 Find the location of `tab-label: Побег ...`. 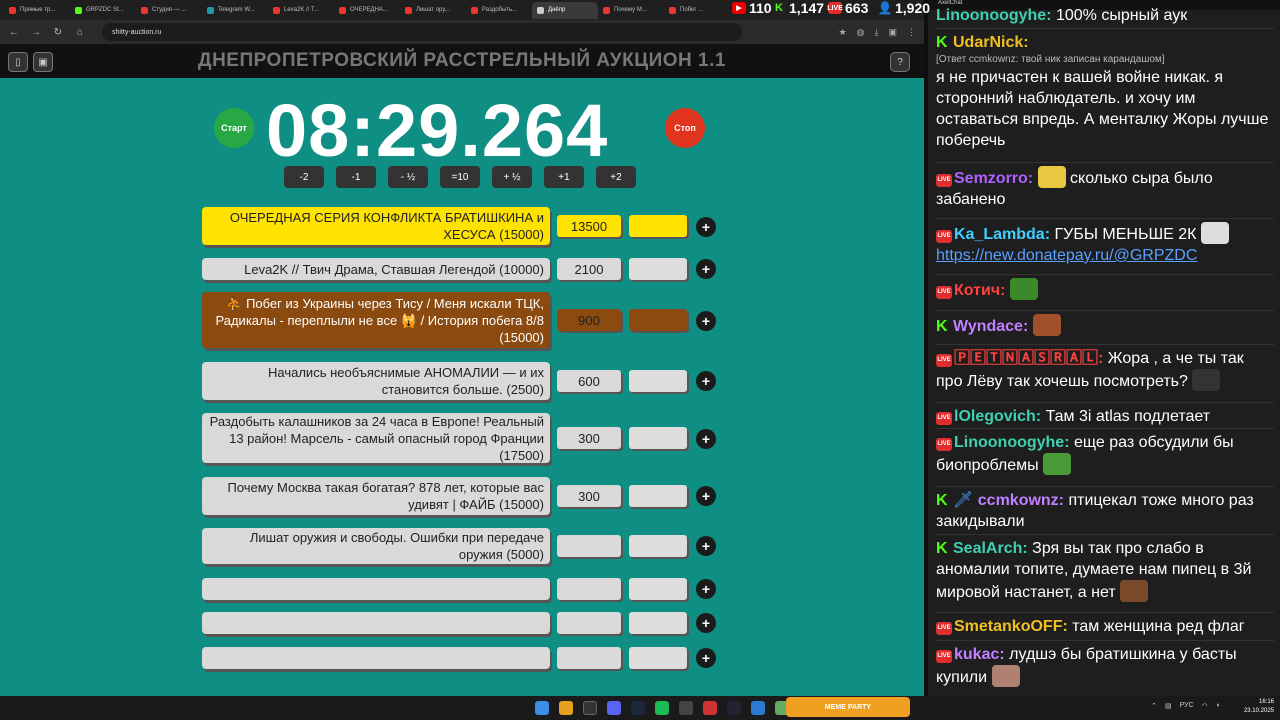

tab-label: Побег ... is located at coordinates (692, 10).